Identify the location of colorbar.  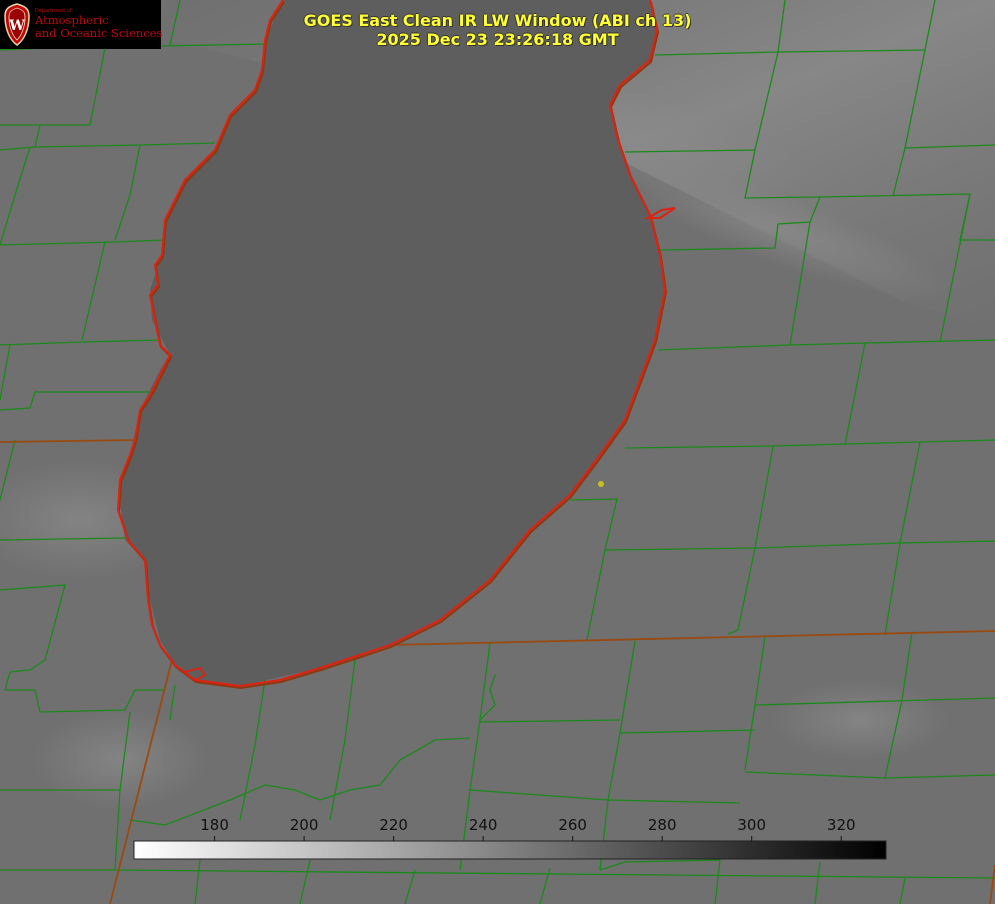
(510, 850).